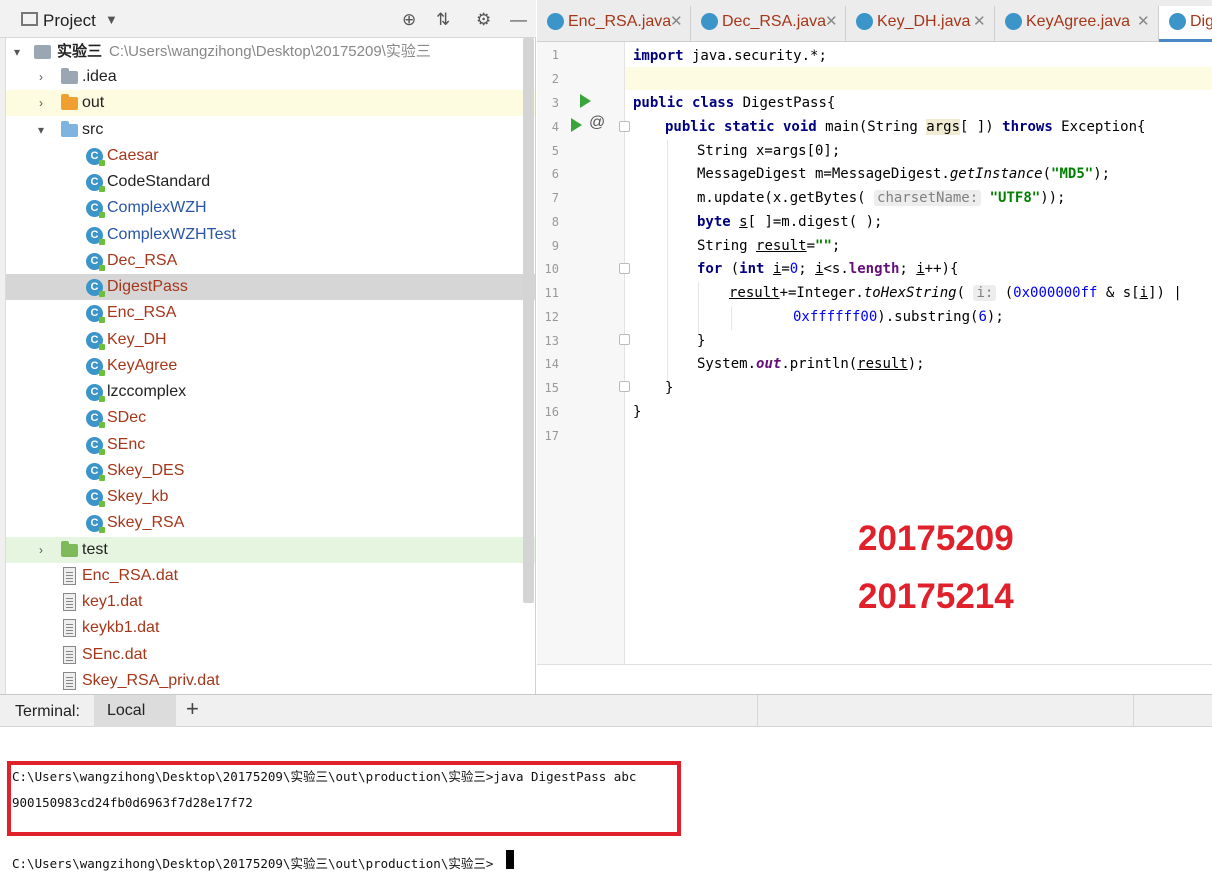 The height and width of the screenshot is (883, 1212). What do you see at coordinates (142, 260) in the screenshot?
I see `tree-item-label: Dec_RSA` at bounding box center [142, 260].